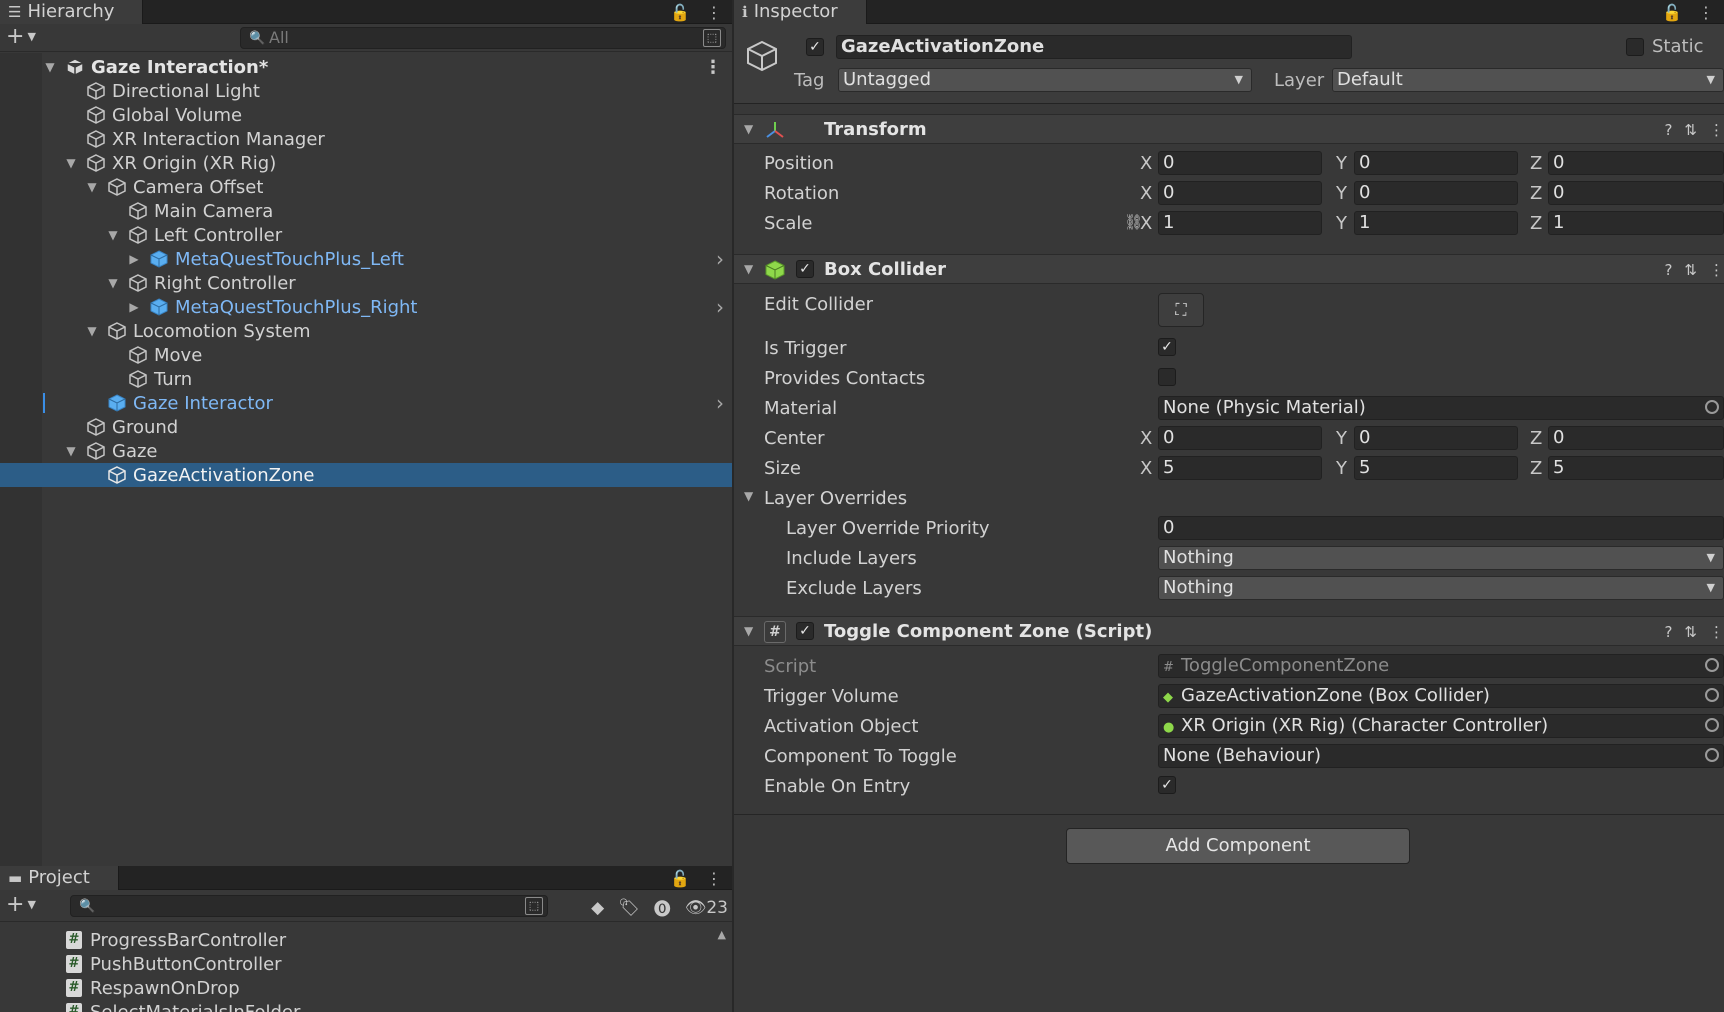 The image size is (1724, 1012). I want to click on inspector-tab: ℹ Inspector, so click(800, 12).